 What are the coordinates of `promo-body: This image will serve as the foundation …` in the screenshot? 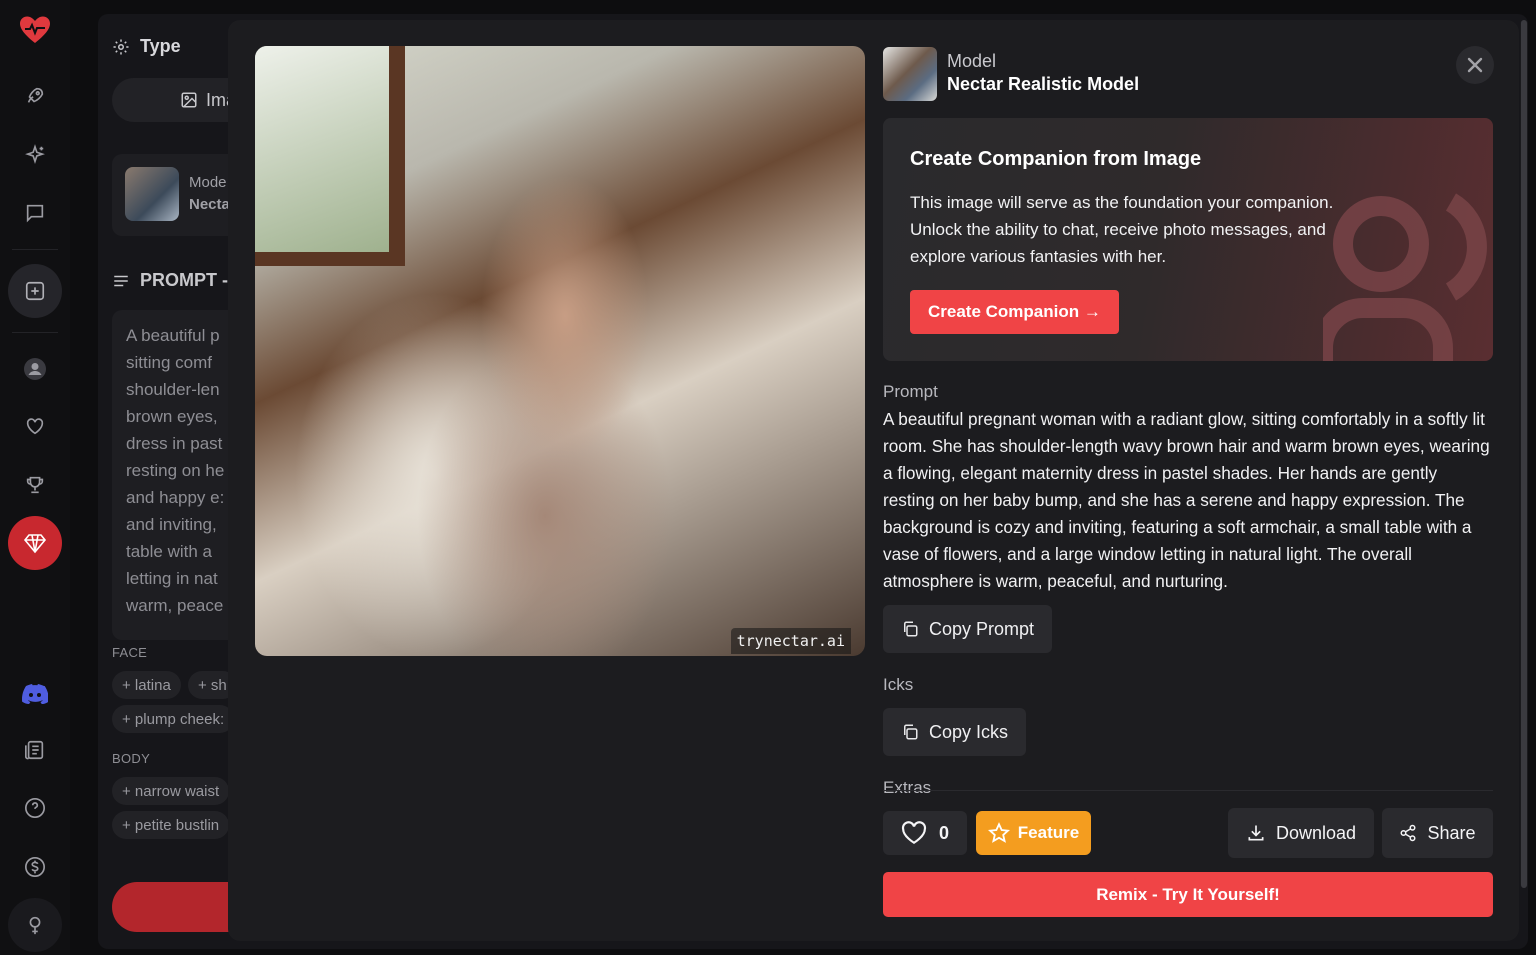 It's located at (1122, 229).